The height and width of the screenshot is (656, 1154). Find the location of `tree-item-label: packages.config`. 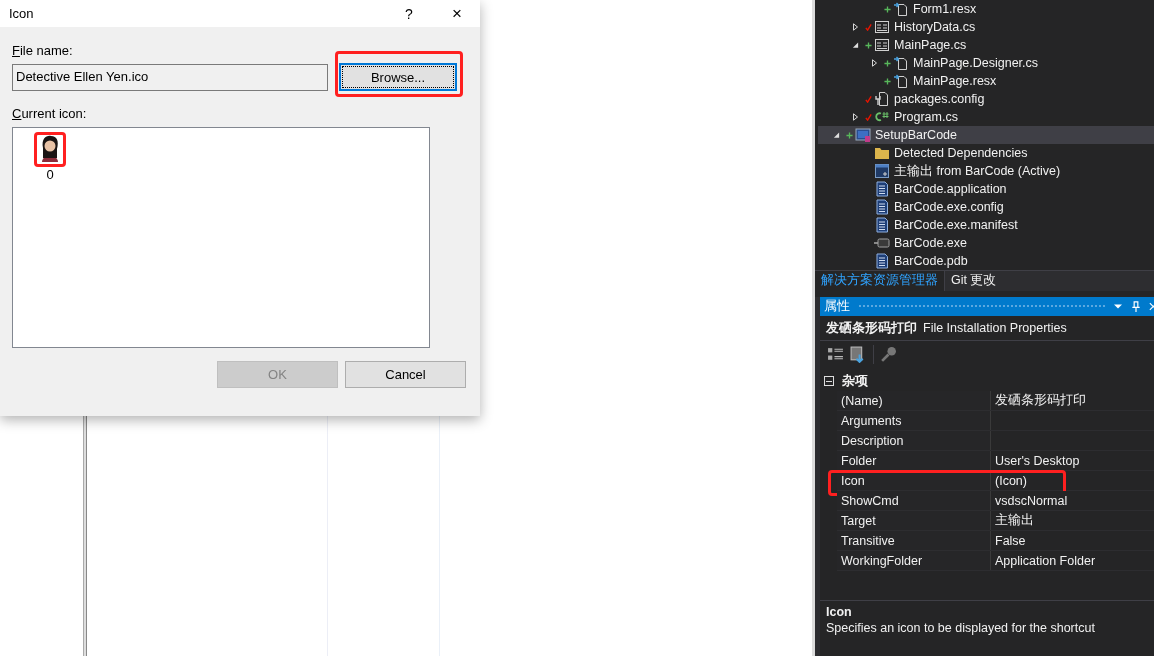

tree-item-label: packages.config is located at coordinates (939, 99).